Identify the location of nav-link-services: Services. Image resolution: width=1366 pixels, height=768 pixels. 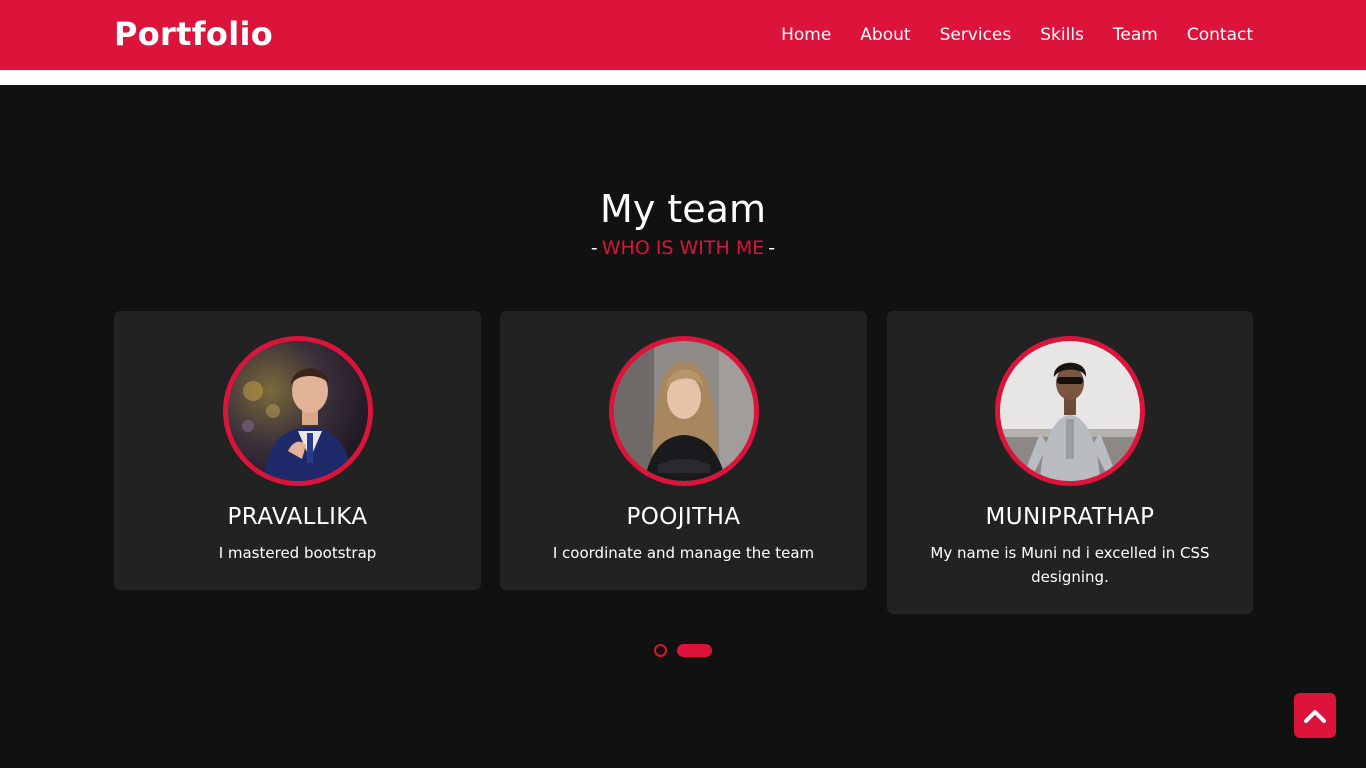
(976, 35).